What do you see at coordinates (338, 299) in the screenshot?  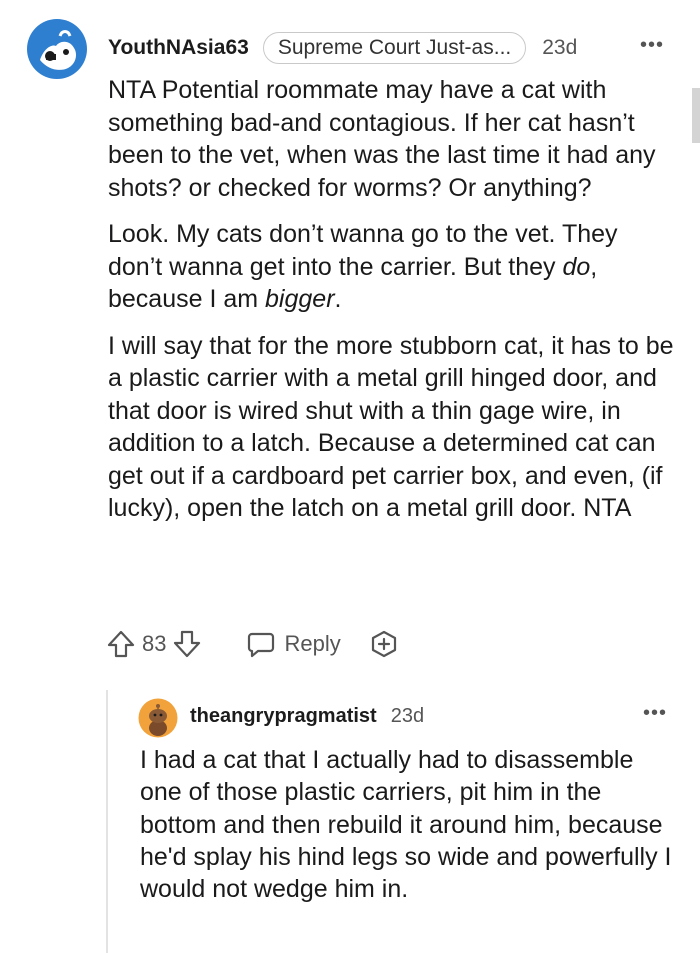 I see `paragraph-text: .` at bounding box center [338, 299].